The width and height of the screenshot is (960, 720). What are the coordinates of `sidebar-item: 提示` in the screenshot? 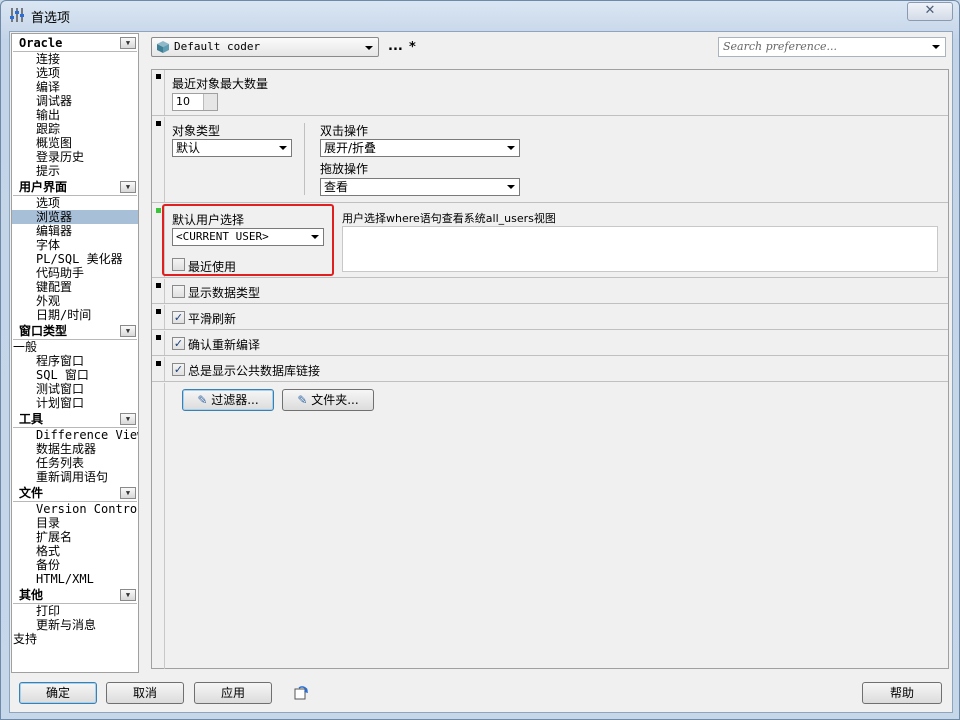 It's located at (75, 171).